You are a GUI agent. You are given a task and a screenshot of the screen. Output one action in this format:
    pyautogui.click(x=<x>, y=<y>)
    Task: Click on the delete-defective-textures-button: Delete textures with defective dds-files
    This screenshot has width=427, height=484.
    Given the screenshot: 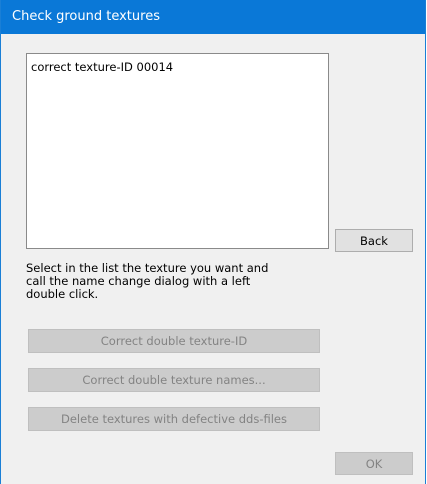 What is the action you would take?
    pyautogui.click(x=174, y=419)
    